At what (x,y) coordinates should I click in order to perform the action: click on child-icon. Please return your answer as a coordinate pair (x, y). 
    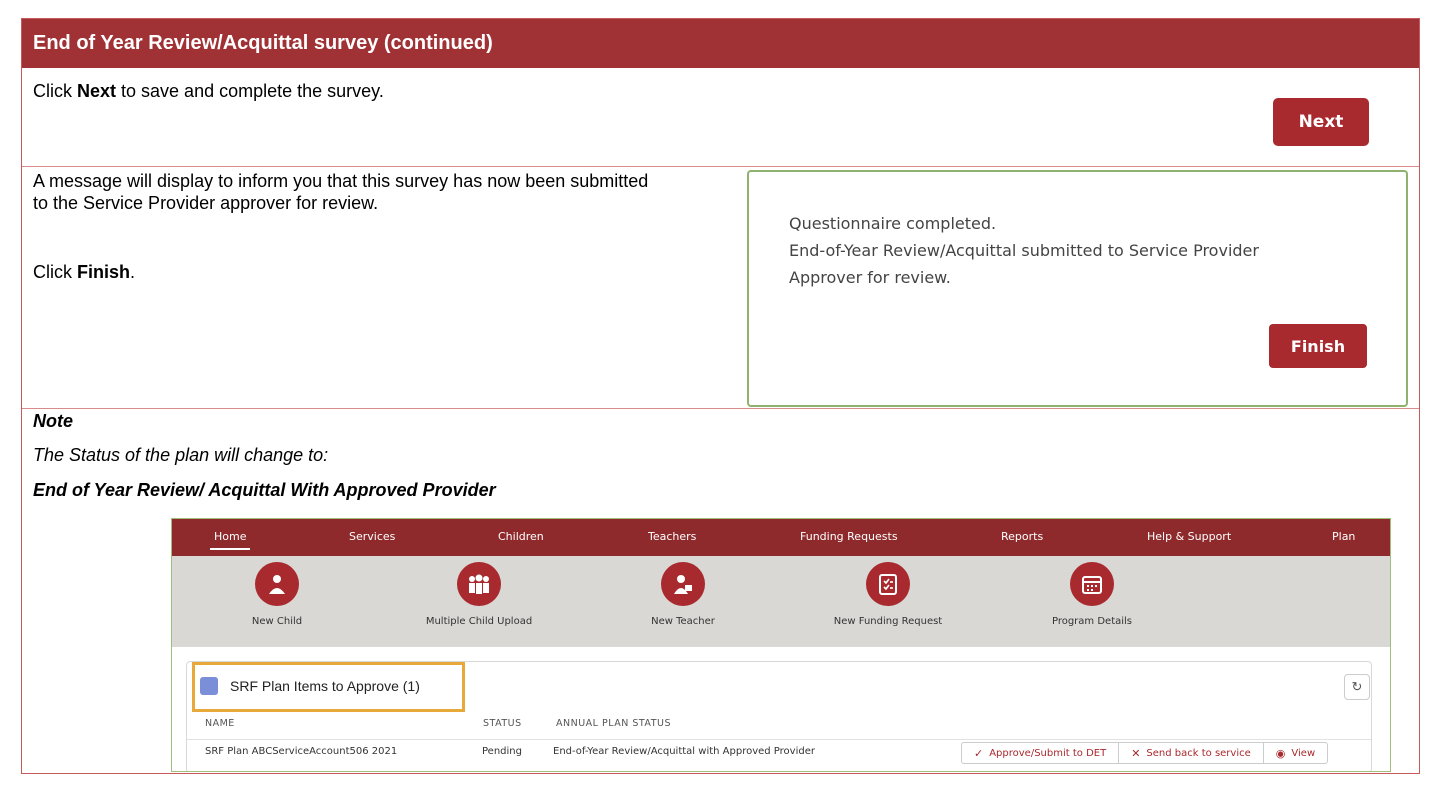
    Looking at the image, I should click on (277, 584).